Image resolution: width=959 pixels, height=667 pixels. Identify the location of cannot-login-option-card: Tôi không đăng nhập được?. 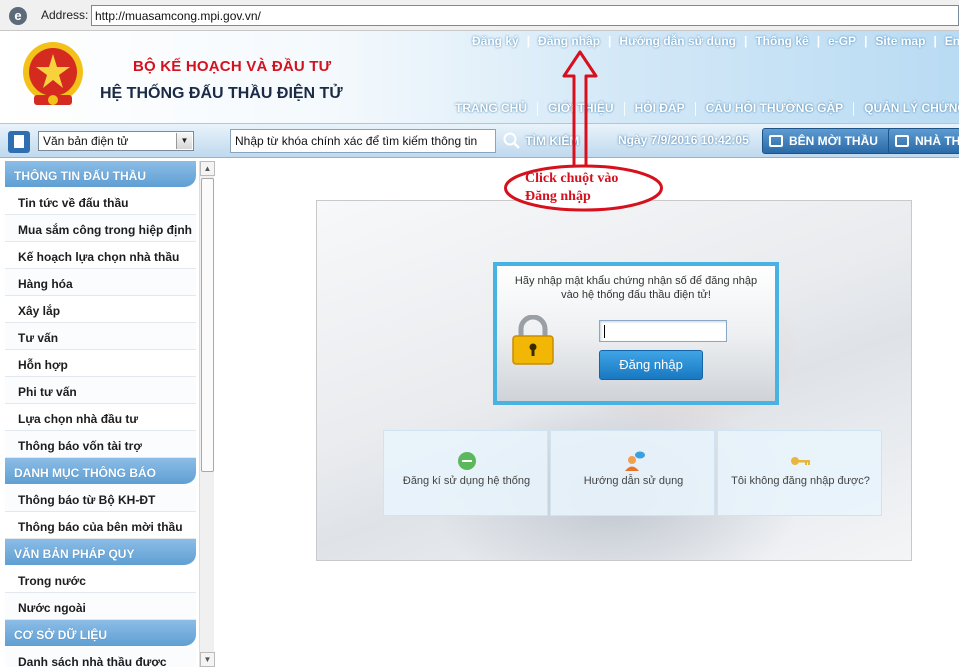
(799, 473).